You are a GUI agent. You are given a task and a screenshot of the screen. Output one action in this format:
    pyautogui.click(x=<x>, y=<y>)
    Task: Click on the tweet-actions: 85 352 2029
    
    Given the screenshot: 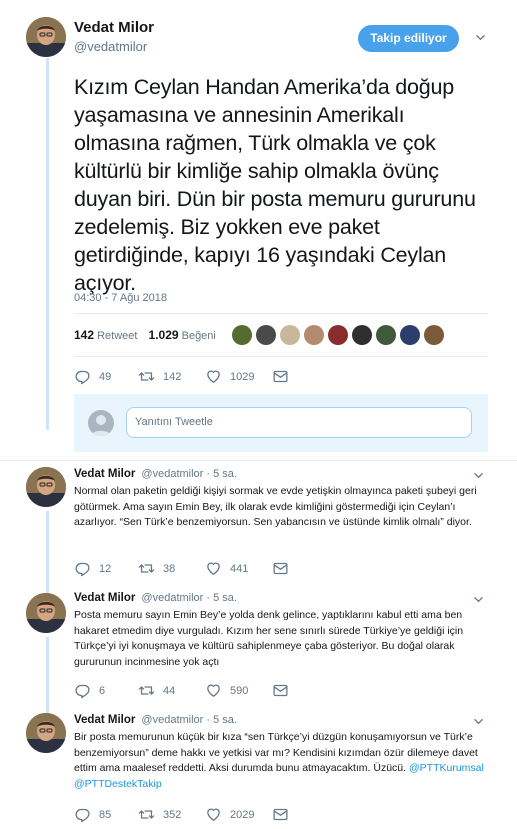 What is the action you would take?
    pyautogui.click(x=189, y=815)
    